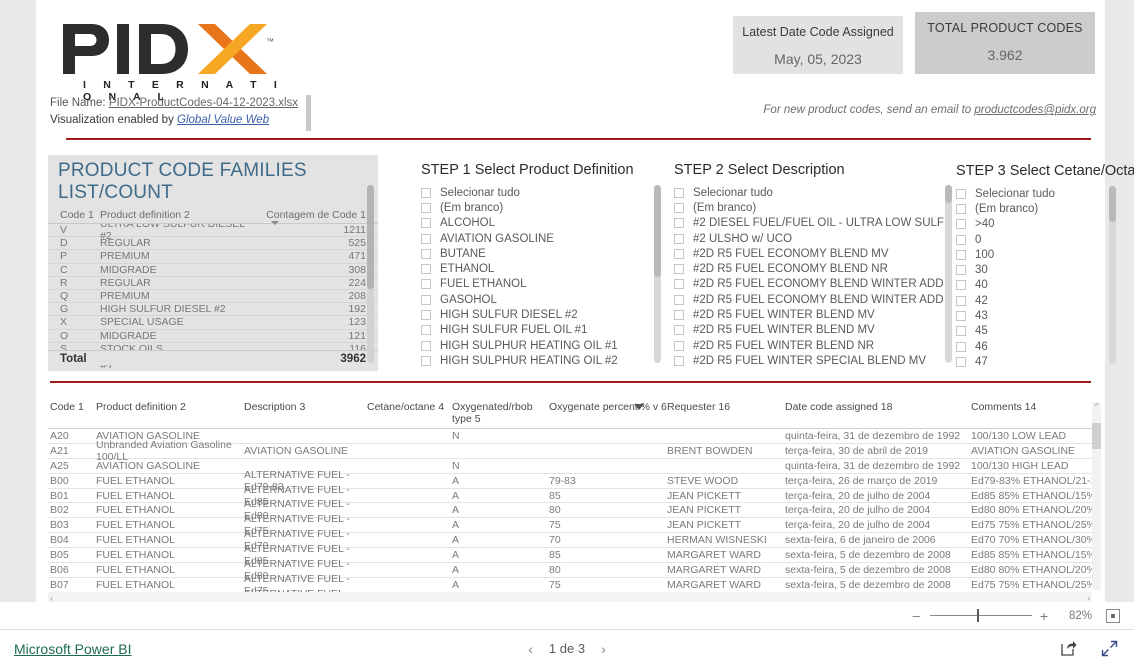  What do you see at coordinates (809, 330) in the screenshot?
I see `slicer2-item-9: #2D R5 FUEL WINTER BLEND MV` at bounding box center [809, 330].